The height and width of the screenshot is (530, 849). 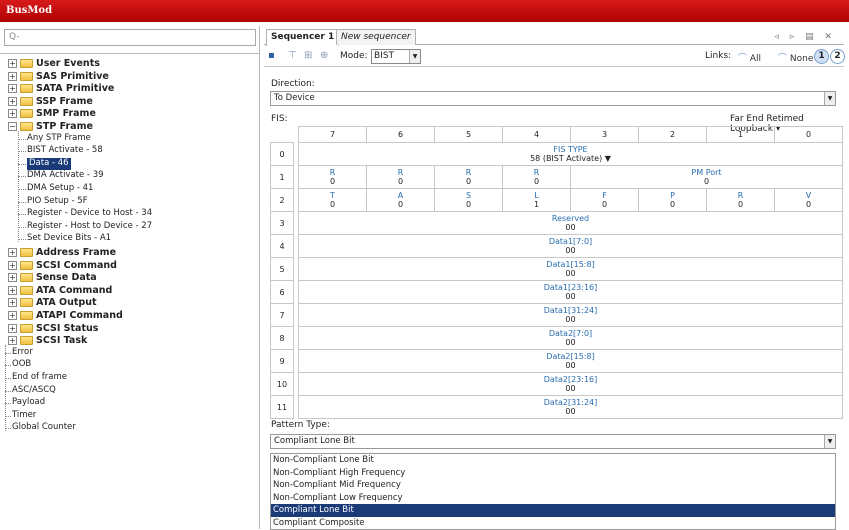 I want to click on tree-group-sas-primitive: + SAS Primitive, so click(x=58, y=77).